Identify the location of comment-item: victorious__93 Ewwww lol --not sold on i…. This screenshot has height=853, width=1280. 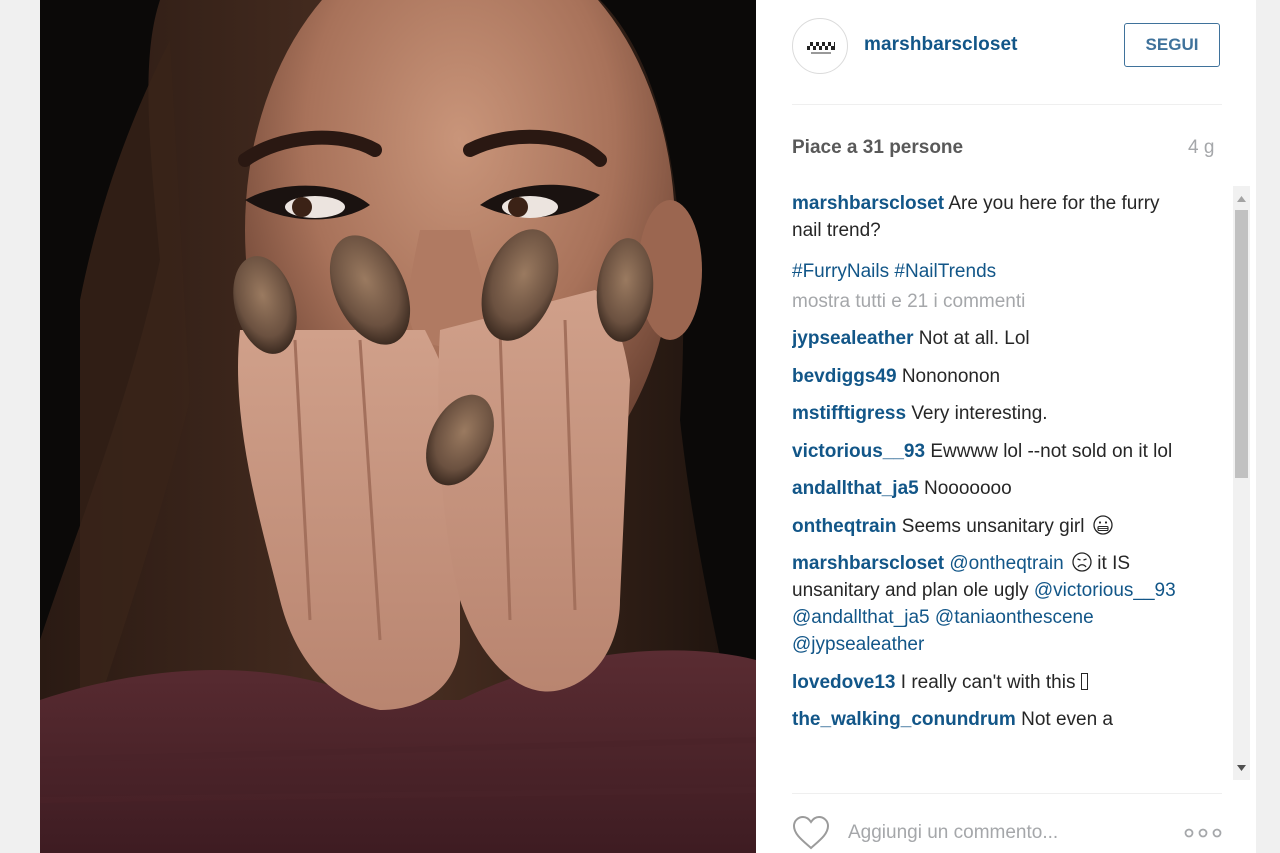
(990, 451).